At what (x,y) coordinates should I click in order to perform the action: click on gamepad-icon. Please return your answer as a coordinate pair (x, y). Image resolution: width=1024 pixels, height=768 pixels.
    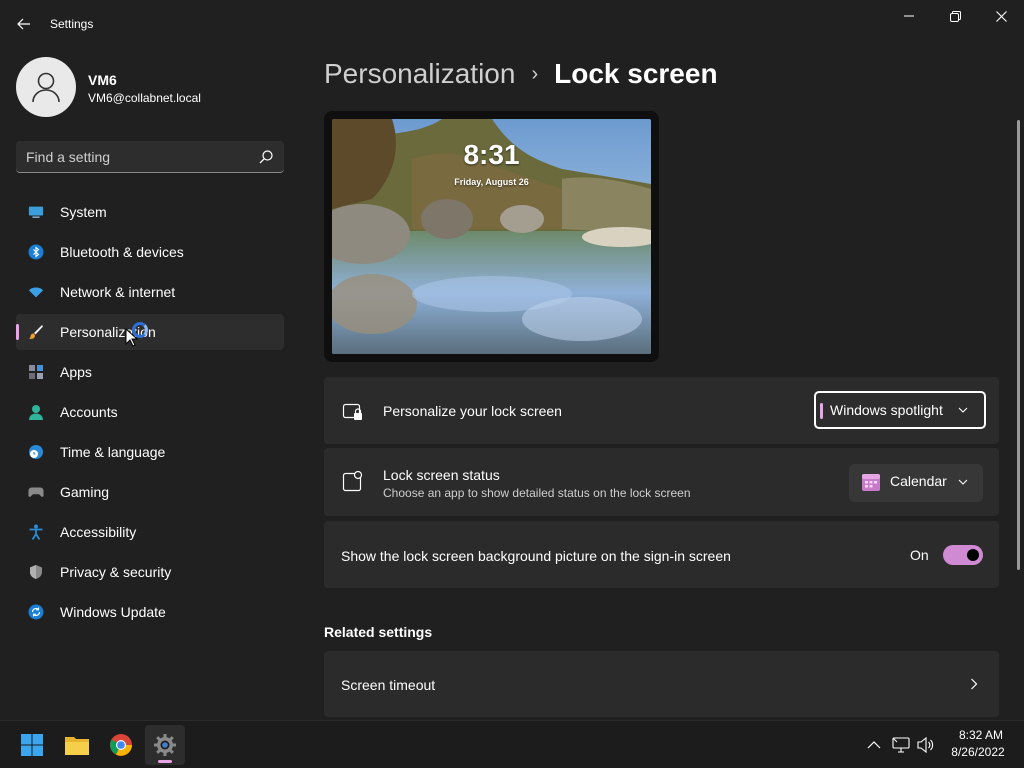
    Looking at the image, I should click on (36, 492).